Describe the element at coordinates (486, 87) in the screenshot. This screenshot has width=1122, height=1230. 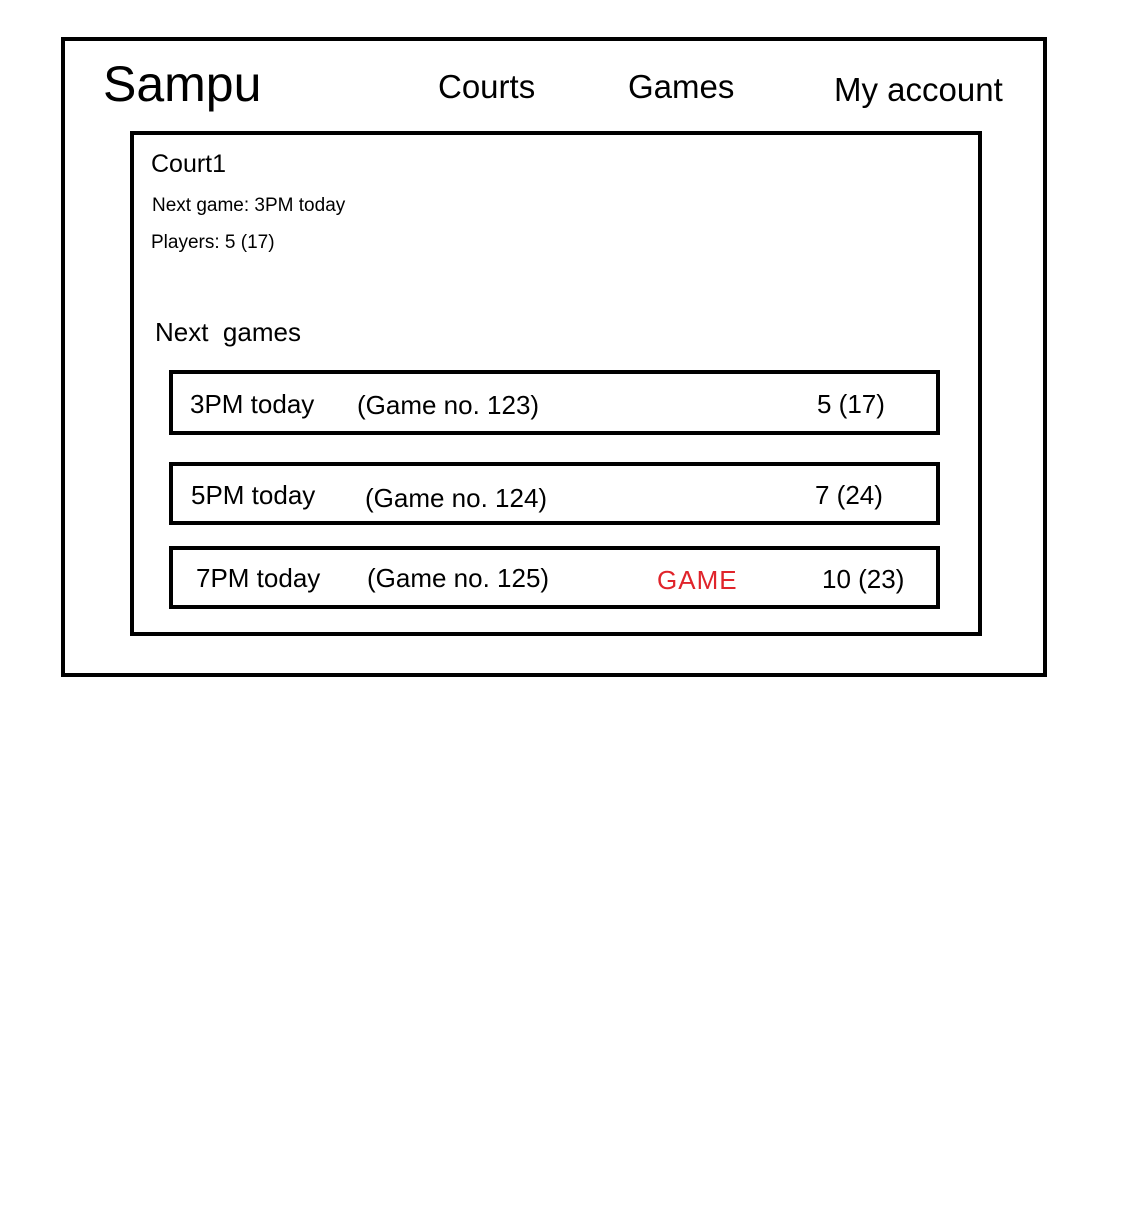
I see `nav-courts: Courts` at that location.